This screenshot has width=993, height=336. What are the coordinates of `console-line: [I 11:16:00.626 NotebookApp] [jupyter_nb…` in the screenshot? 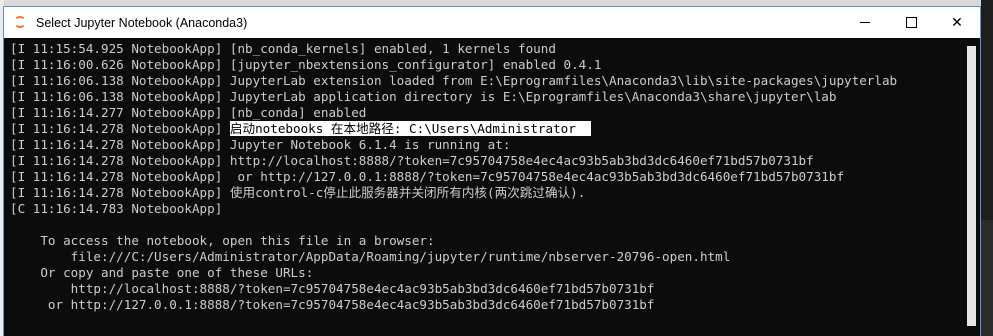 It's located at (306, 64).